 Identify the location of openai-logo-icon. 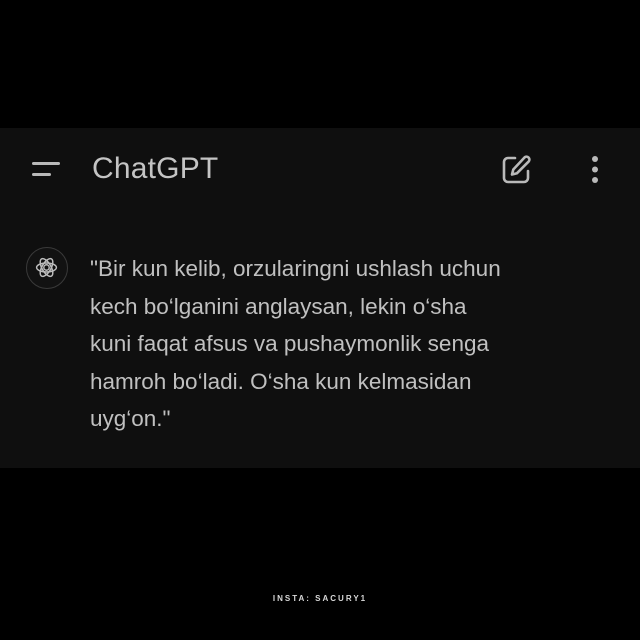
(47, 268).